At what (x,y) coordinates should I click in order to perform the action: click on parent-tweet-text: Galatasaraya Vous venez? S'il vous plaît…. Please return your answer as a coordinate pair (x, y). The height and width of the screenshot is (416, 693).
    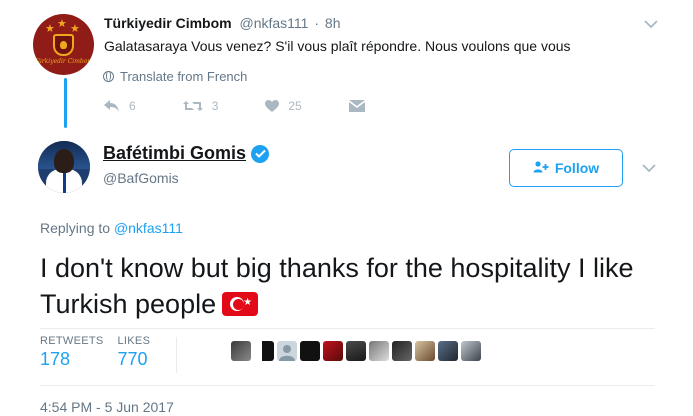
    Looking at the image, I should click on (337, 46).